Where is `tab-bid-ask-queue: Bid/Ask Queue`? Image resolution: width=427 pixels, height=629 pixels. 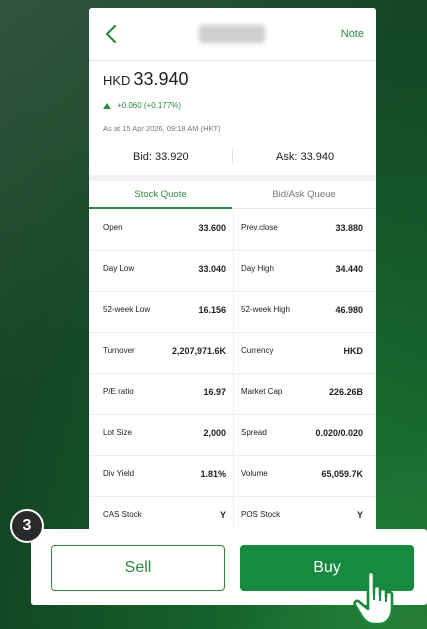
tab-bid-ask-queue: Bid/Ask Queue is located at coordinates (304, 194).